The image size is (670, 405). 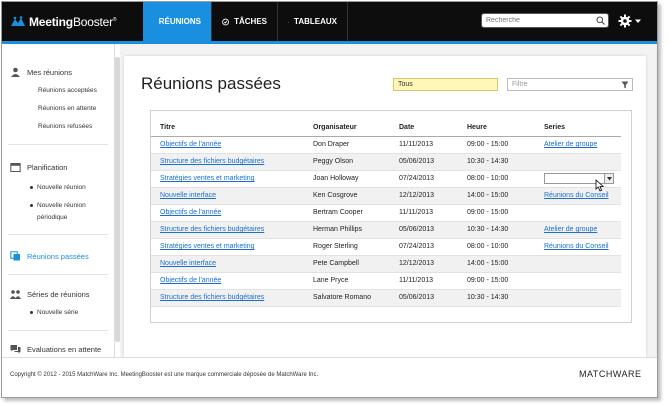 What do you see at coordinates (570, 84) in the screenshot?
I see `filter-input: Filtre` at bounding box center [570, 84].